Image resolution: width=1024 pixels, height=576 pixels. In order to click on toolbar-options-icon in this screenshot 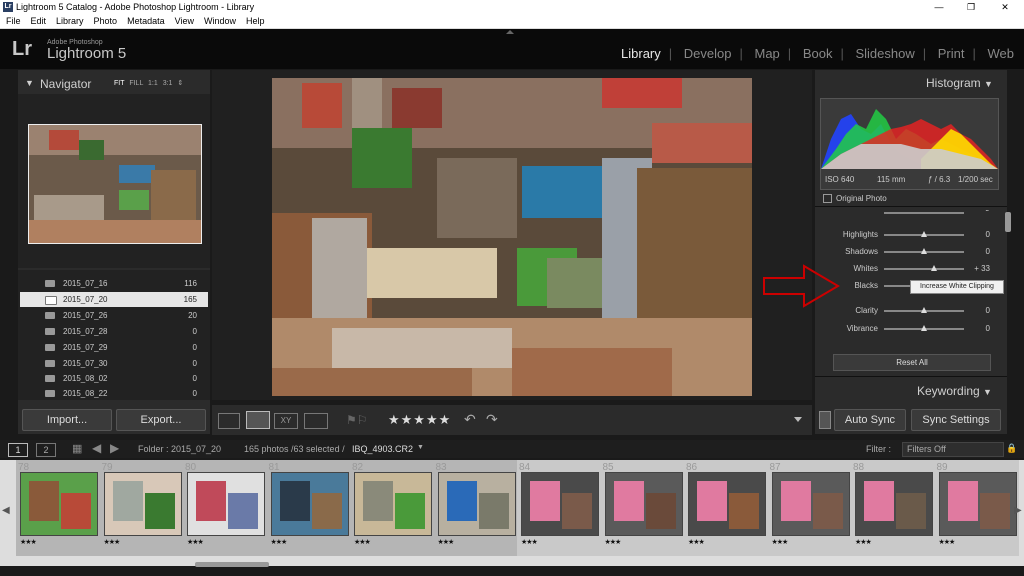, I will do `click(798, 419)`.